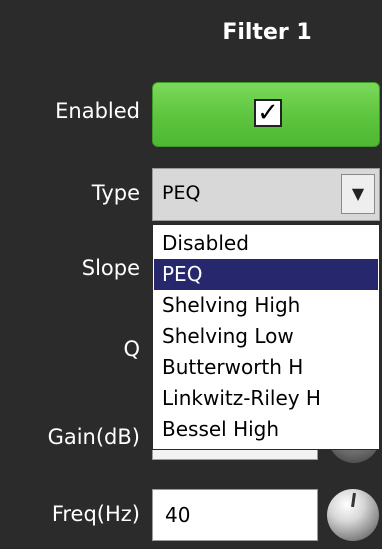 The width and height of the screenshot is (382, 549). What do you see at coordinates (266, 429) in the screenshot?
I see `dropdown-option: Bessel High` at bounding box center [266, 429].